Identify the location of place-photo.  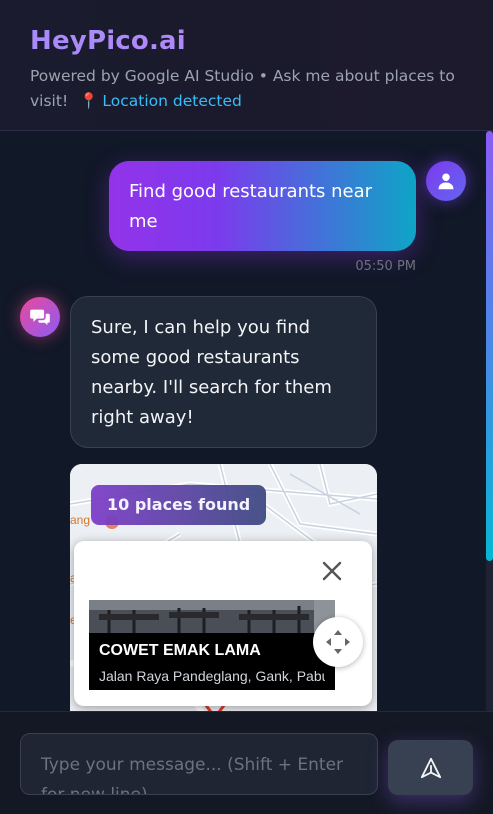
(212, 616).